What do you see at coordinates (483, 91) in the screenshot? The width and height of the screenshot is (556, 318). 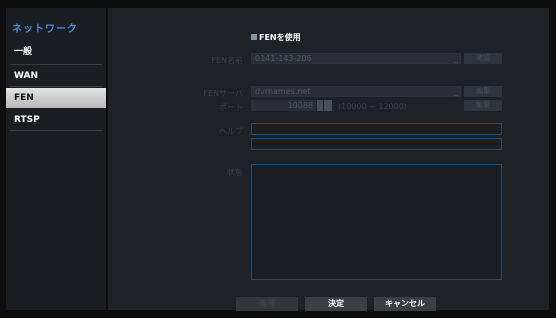 I see `server-edit-button: 編集` at bounding box center [483, 91].